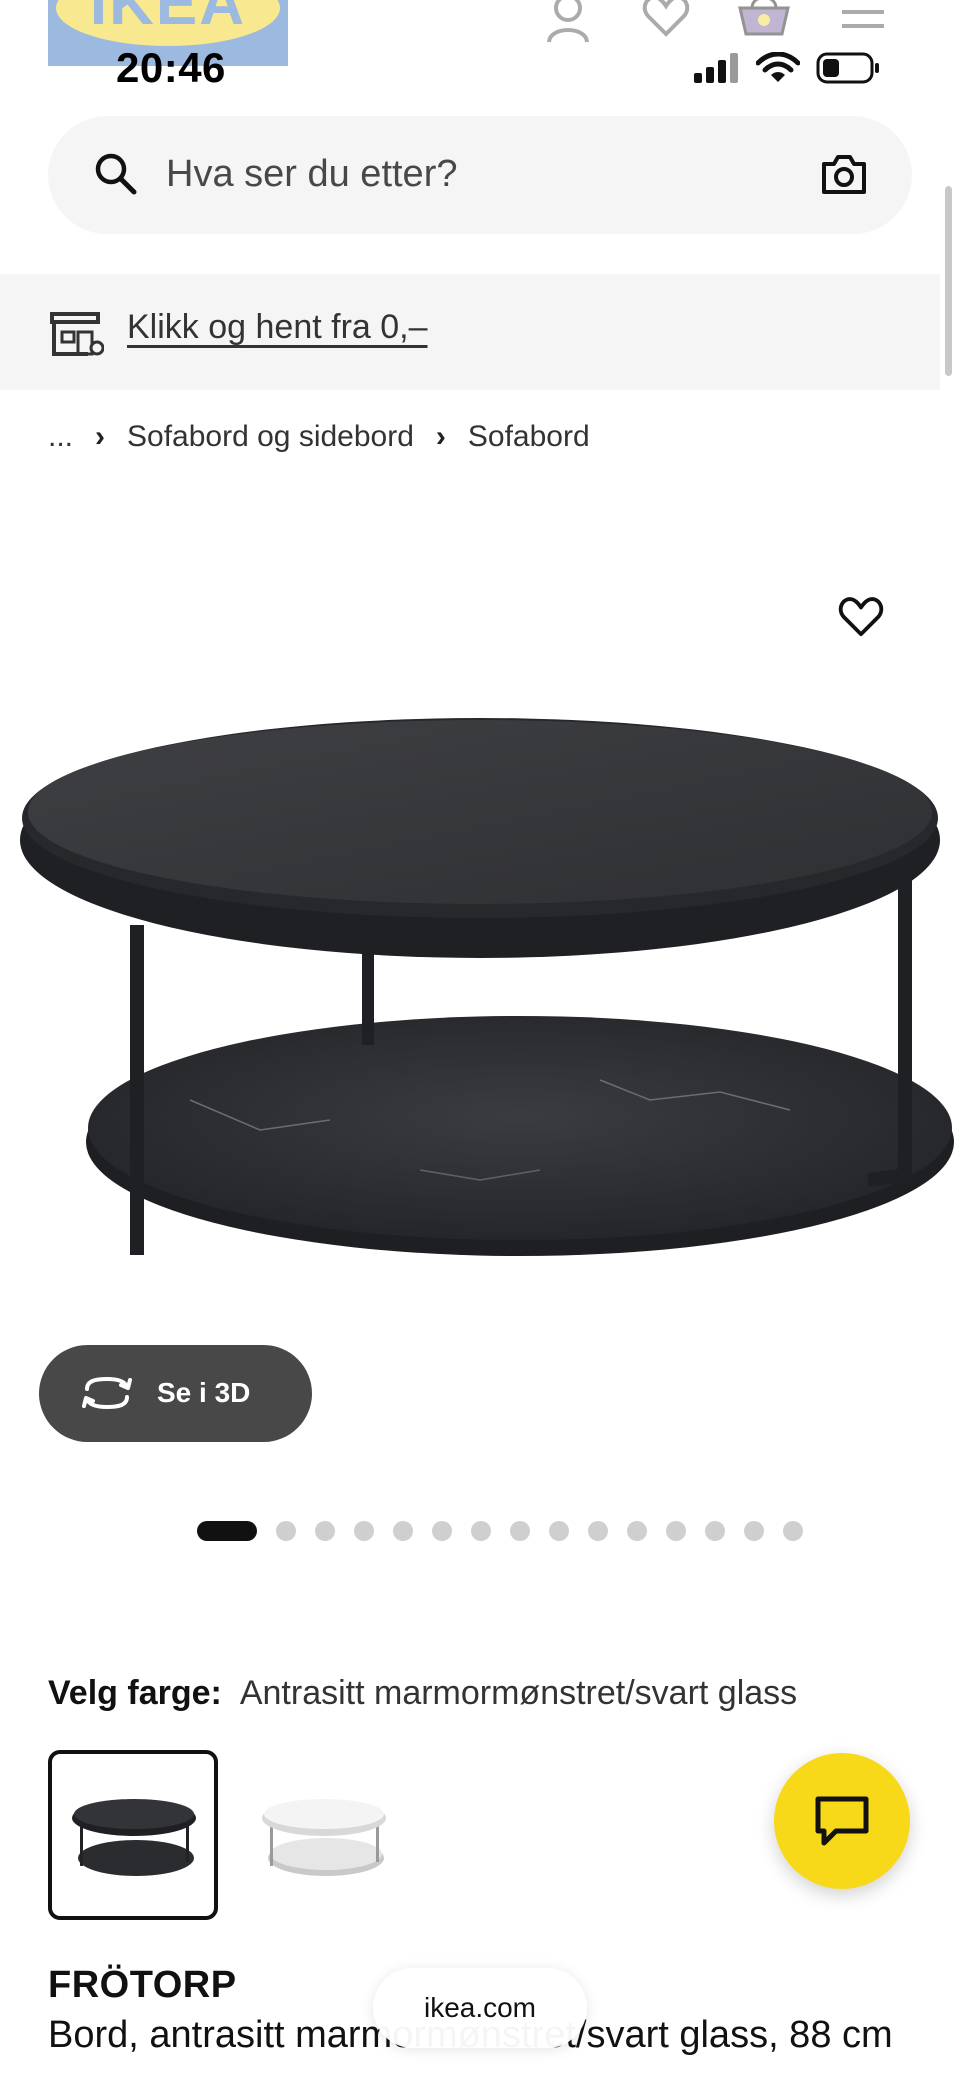 The height and width of the screenshot is (2081, 960). I want to click on basket-icon, so click(764, 19).